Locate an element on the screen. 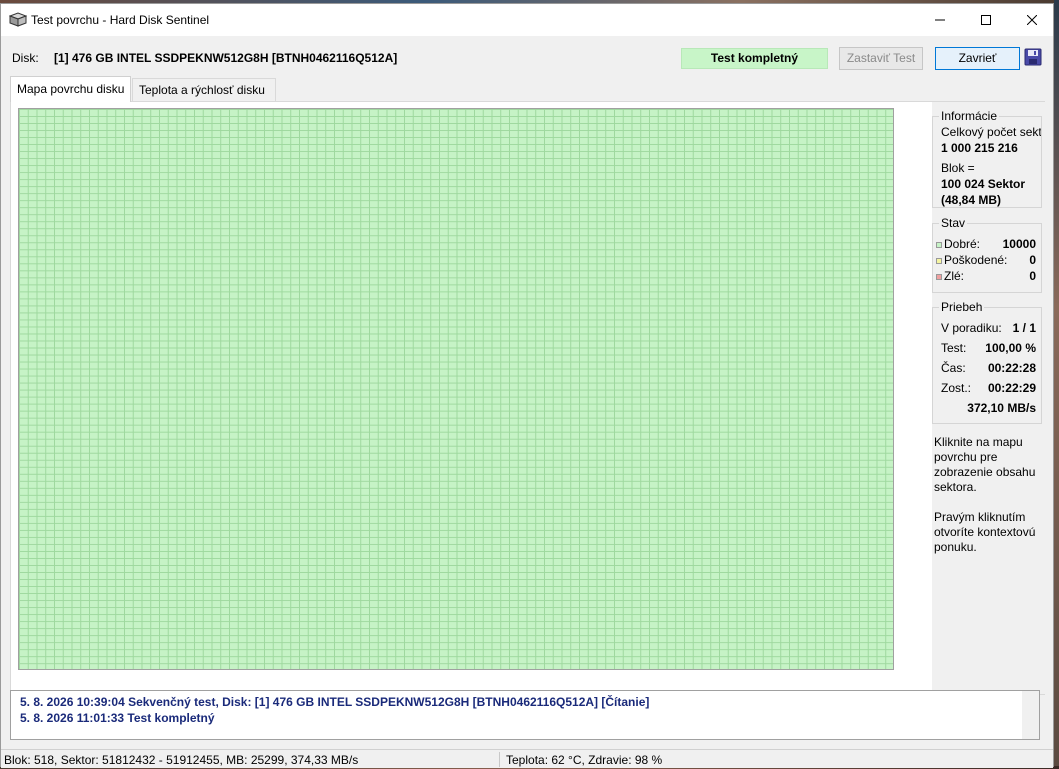 The image size is (1059, 769). damaged-value: 0 is located at coordinates (1032, 260).